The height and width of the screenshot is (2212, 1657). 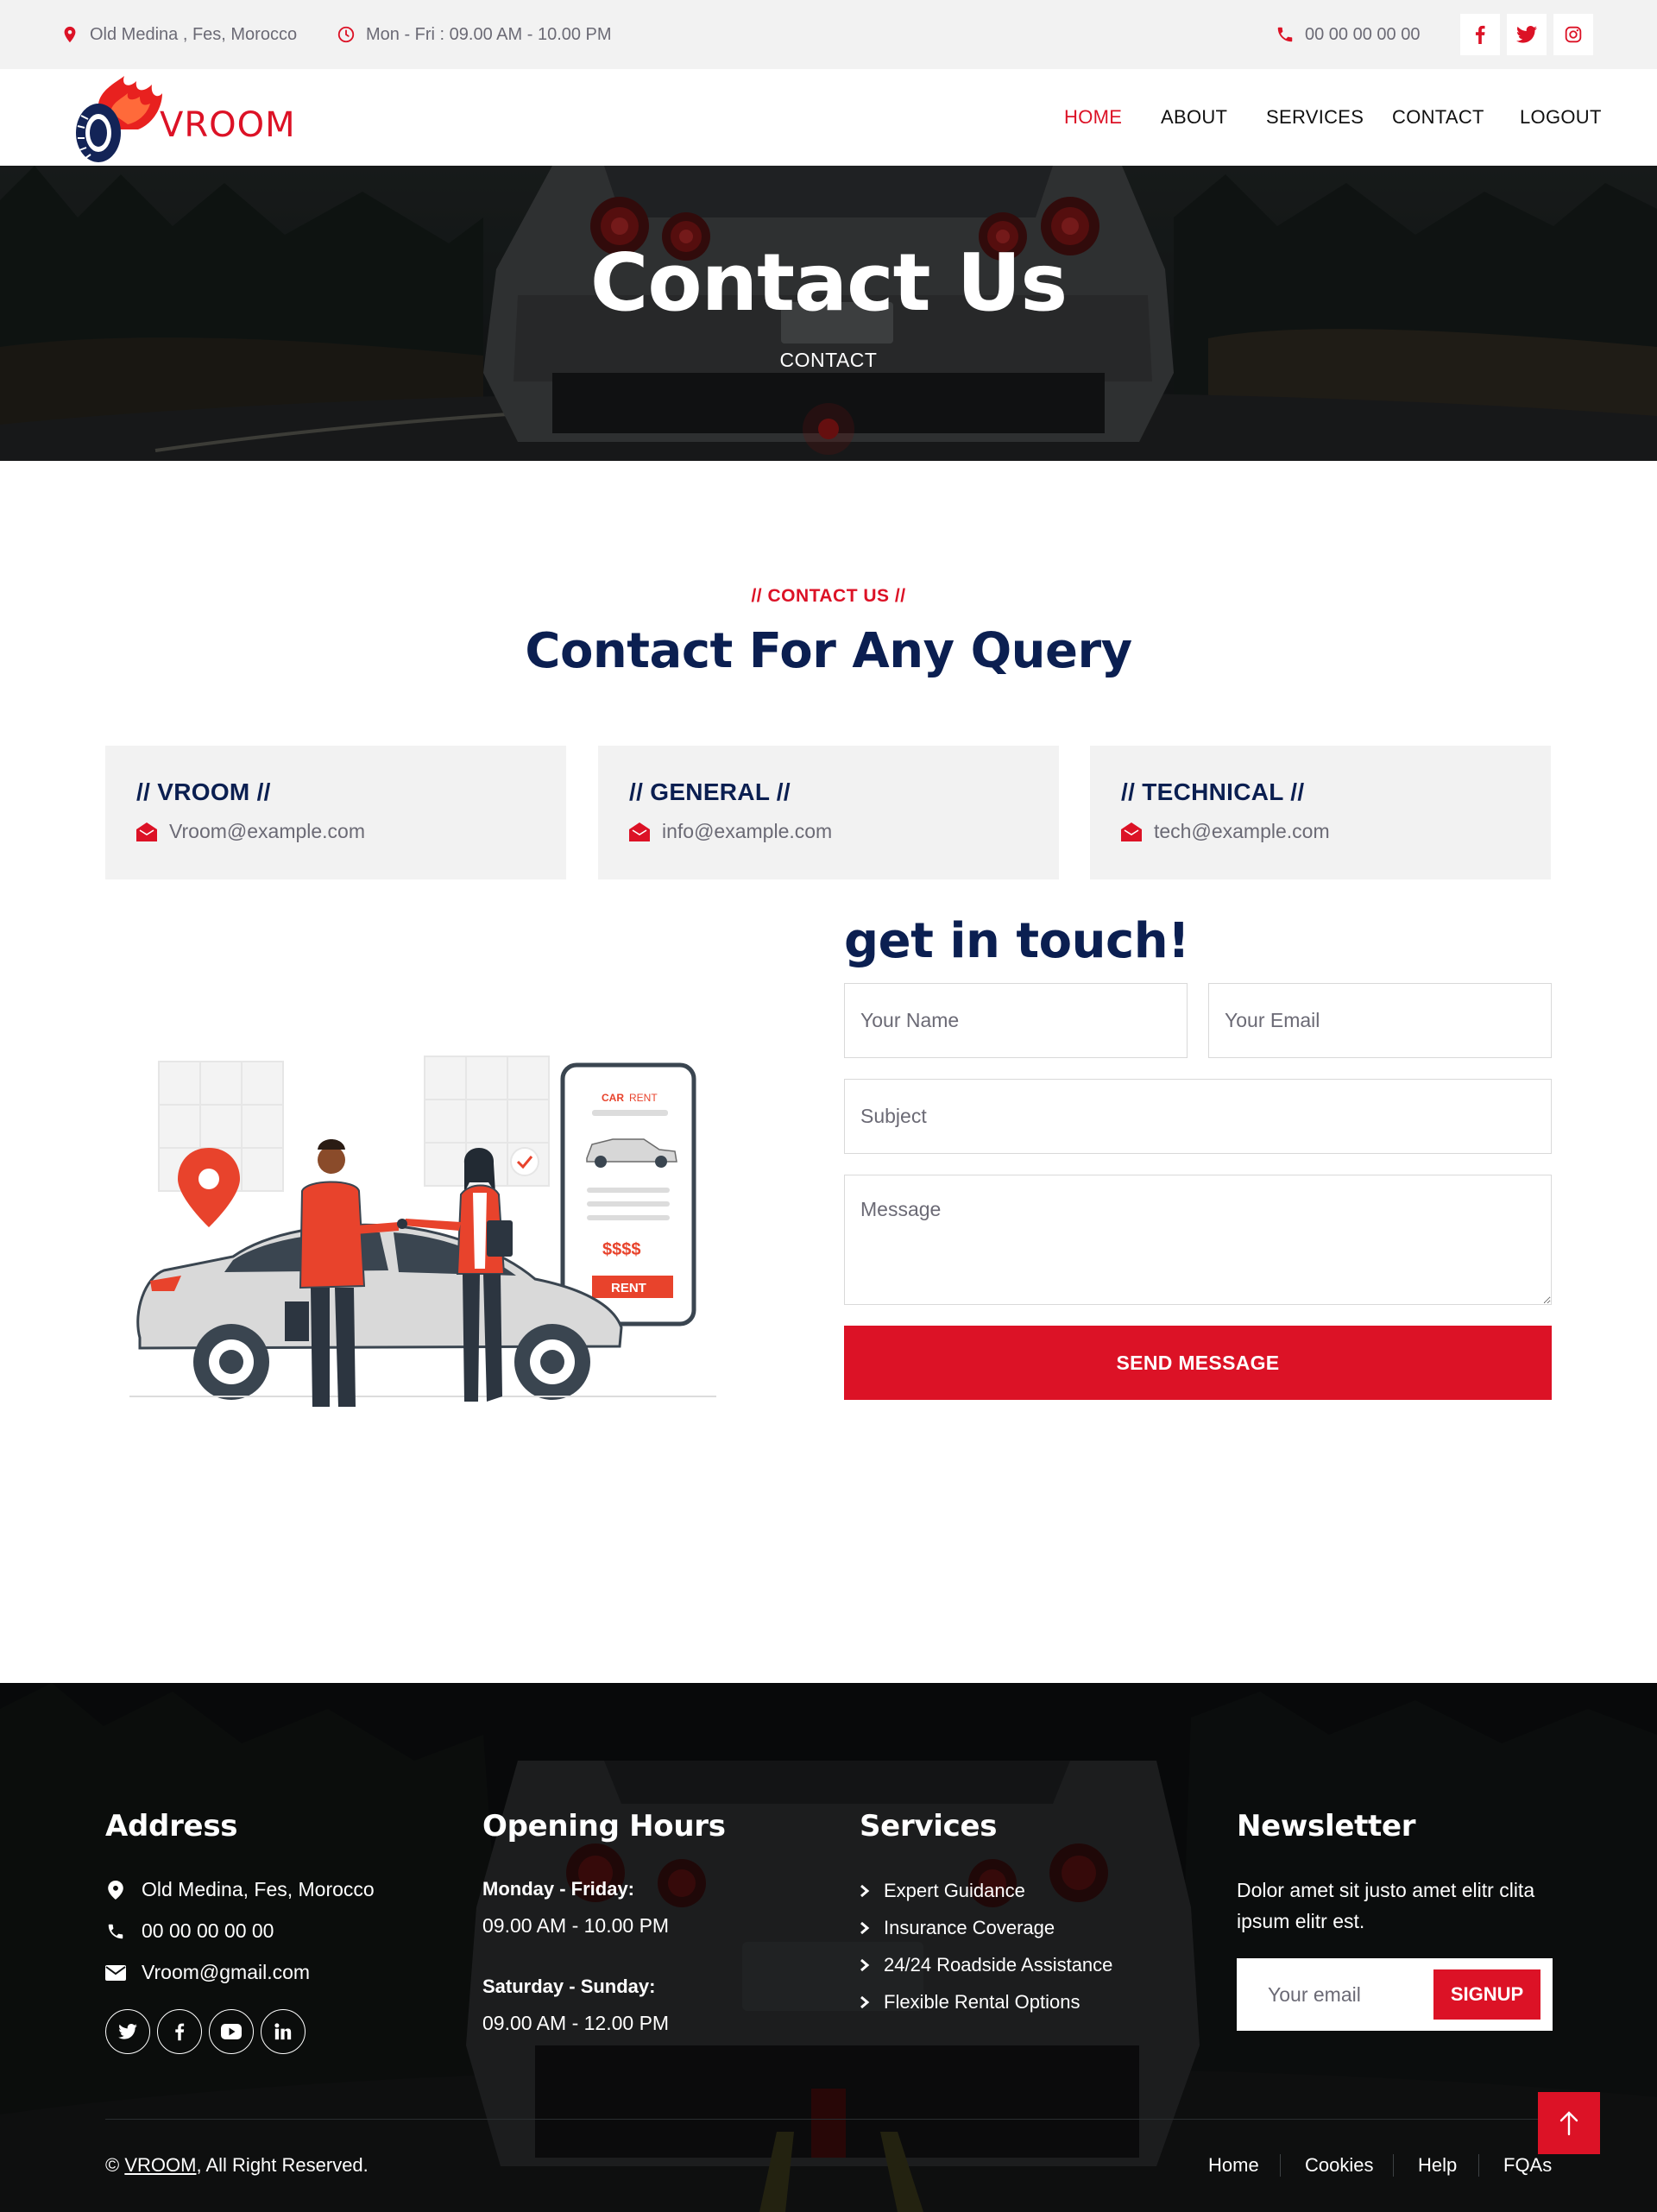 I want to click on footer-address-text: Old Medina, Fes, Morocco, so click(x=258, y=1889).